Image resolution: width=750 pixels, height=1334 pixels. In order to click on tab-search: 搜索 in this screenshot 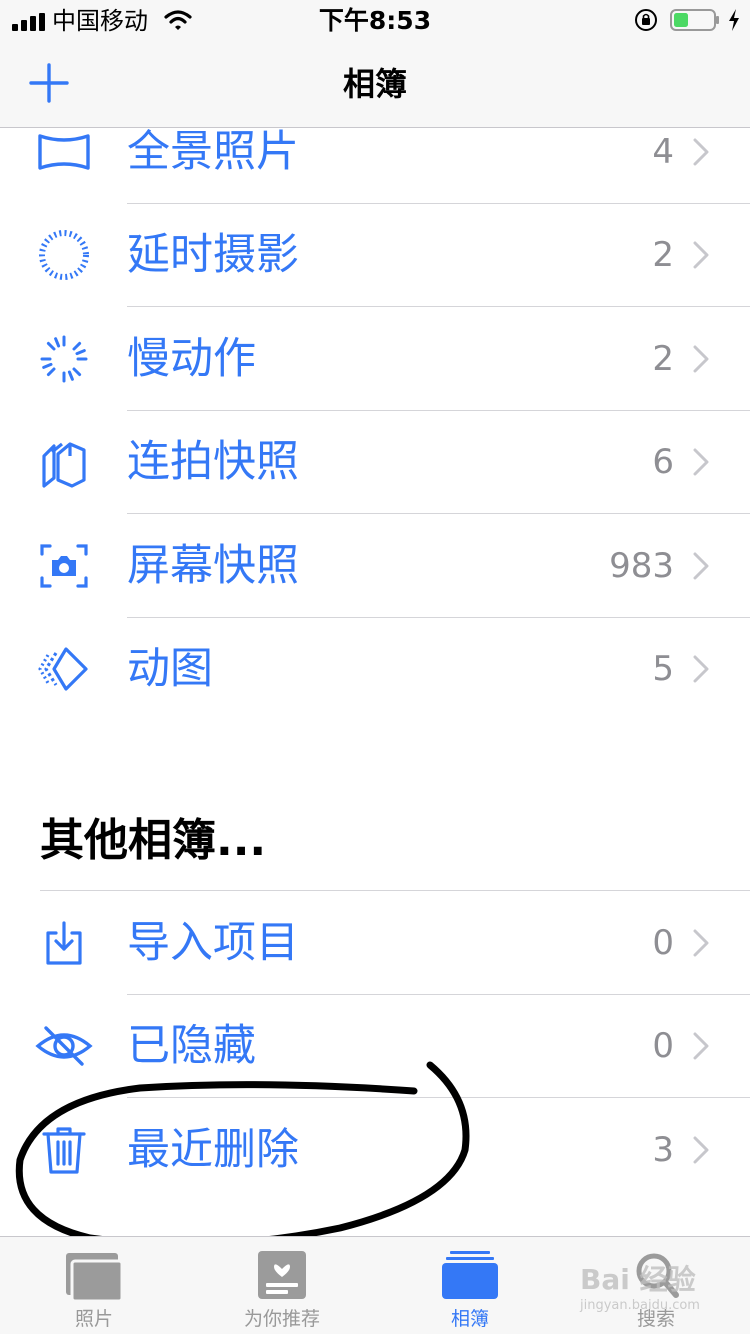, I will do `click(656, 1285)`.